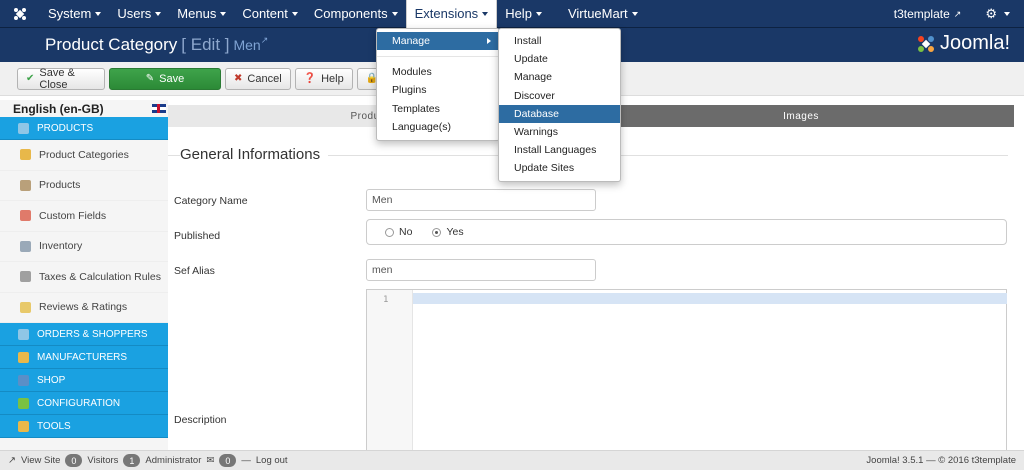 This screenshot has width=1024, height=470. I want to click on submenu-item-install-languages: Install Languages, so click(559, 150).